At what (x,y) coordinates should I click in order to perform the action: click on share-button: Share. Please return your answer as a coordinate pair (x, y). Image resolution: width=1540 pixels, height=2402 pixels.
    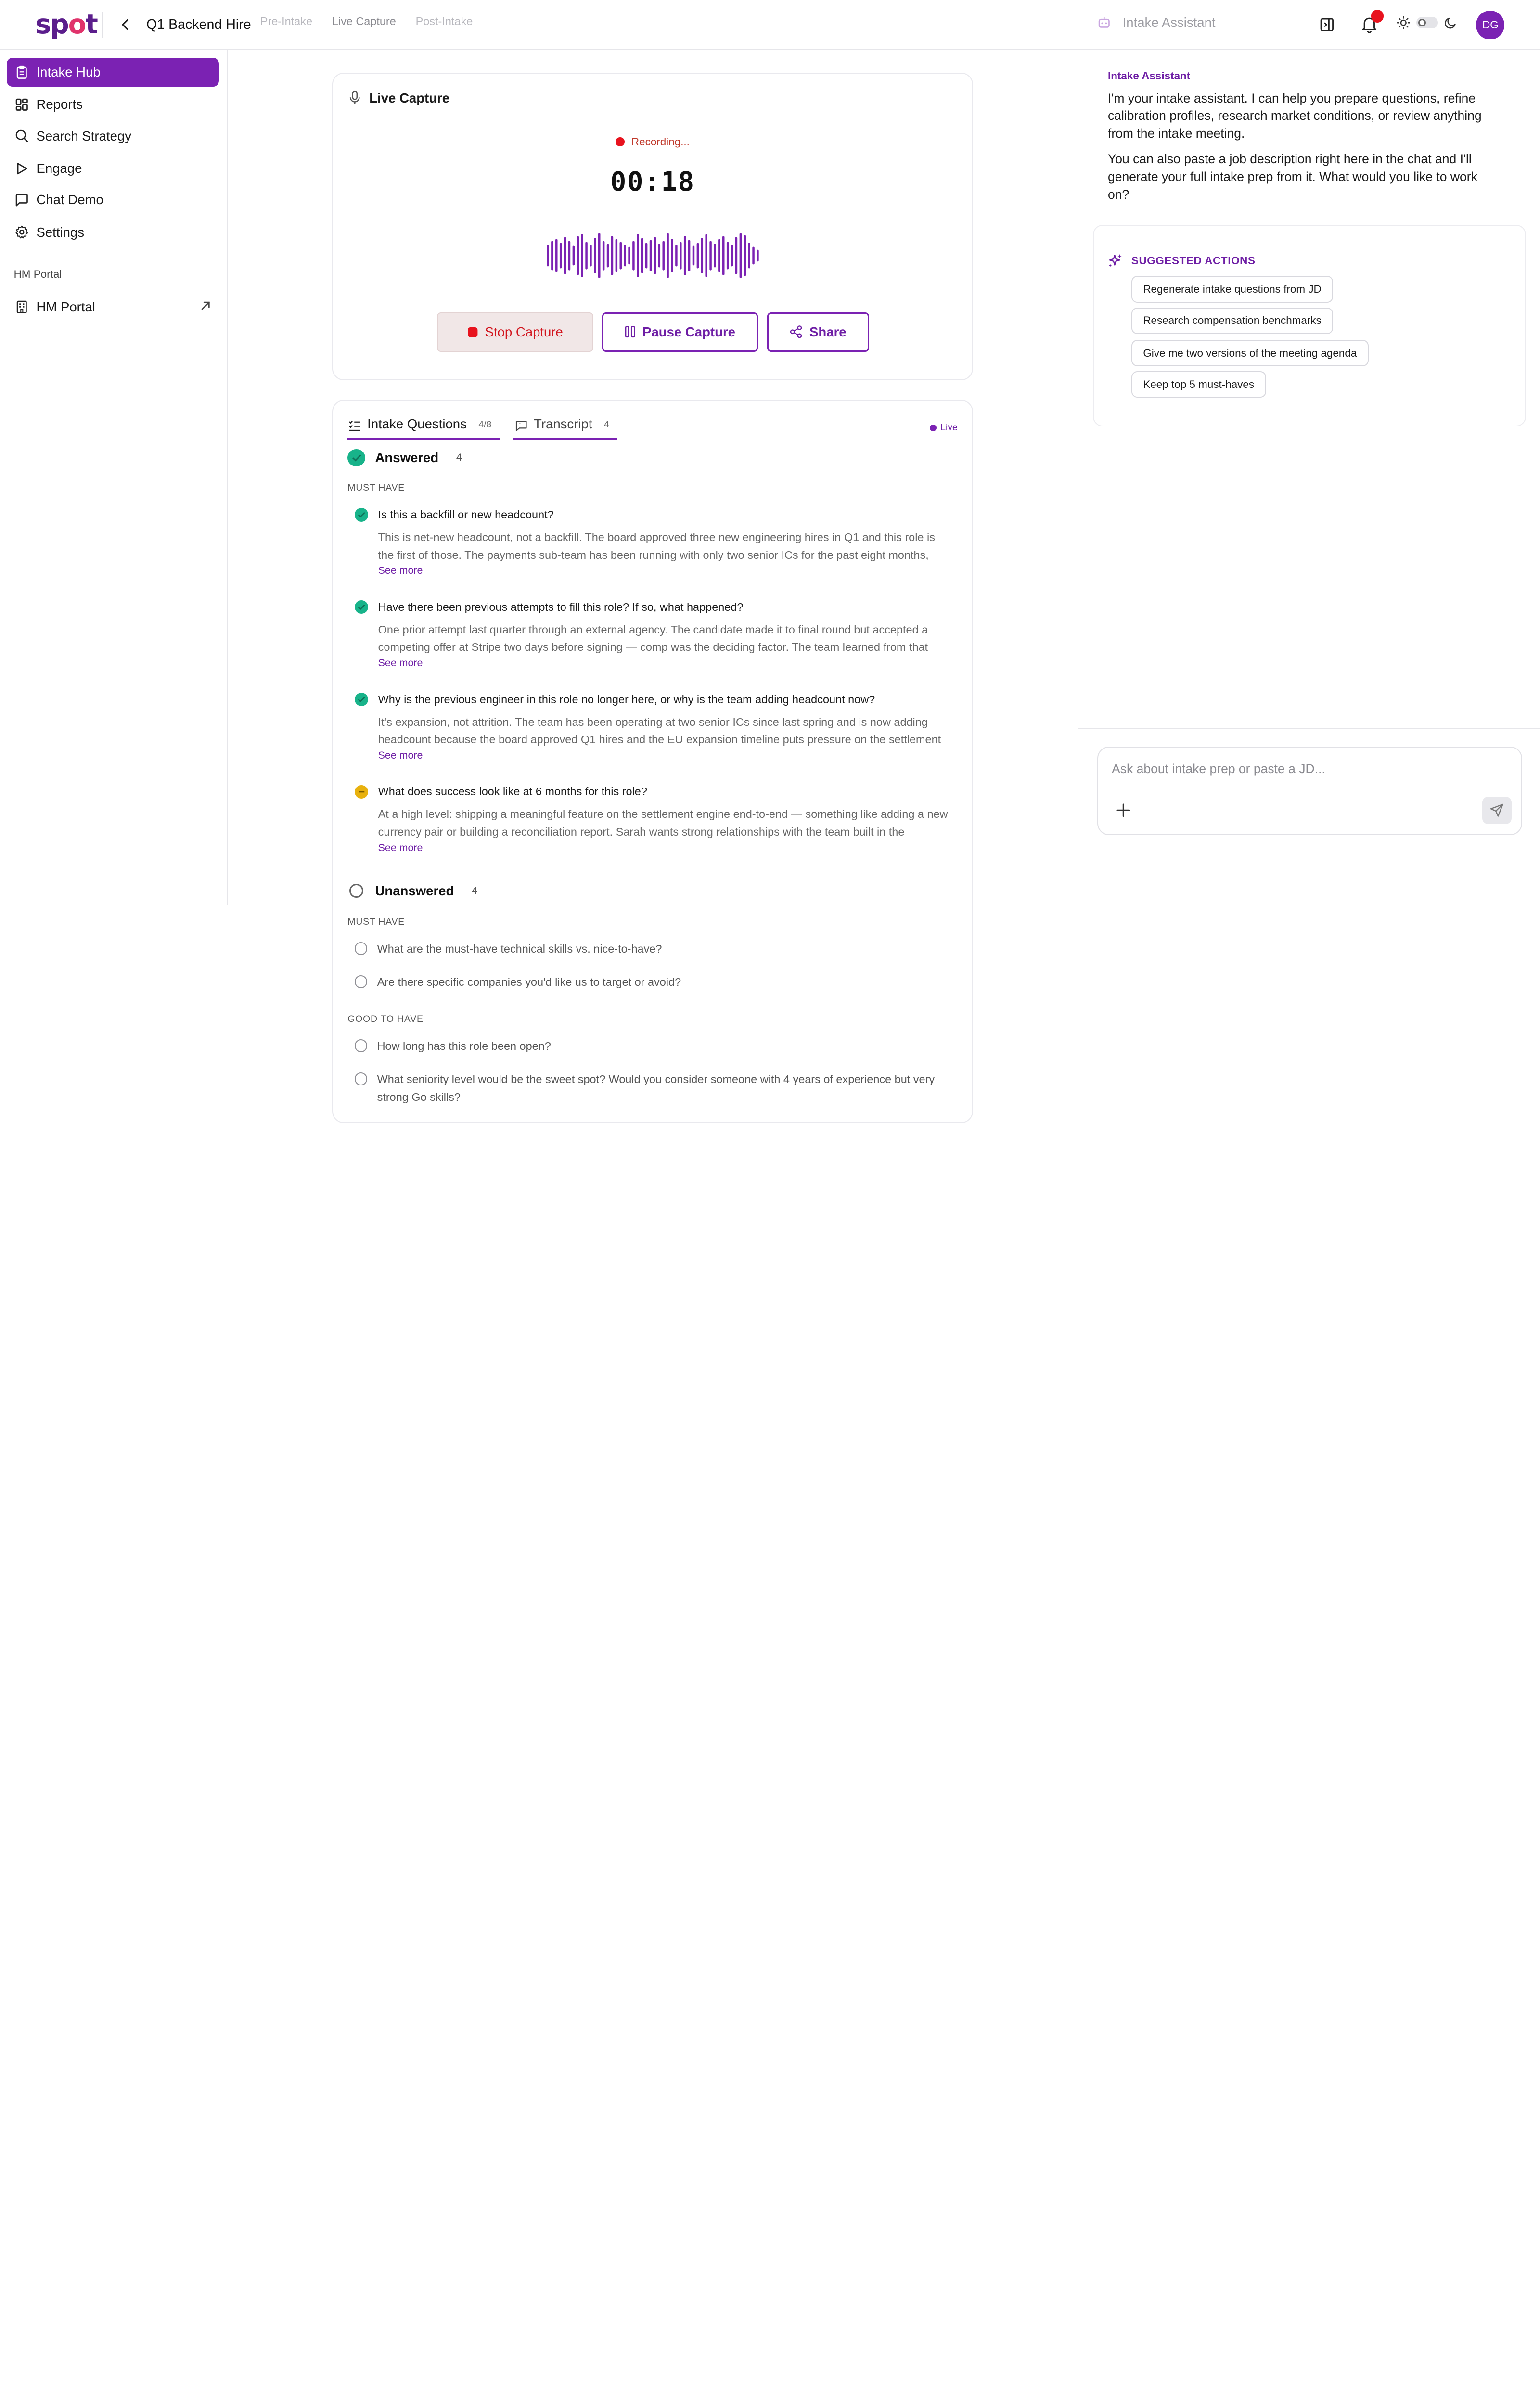
    Looking at the image, I should click on (818, 332).